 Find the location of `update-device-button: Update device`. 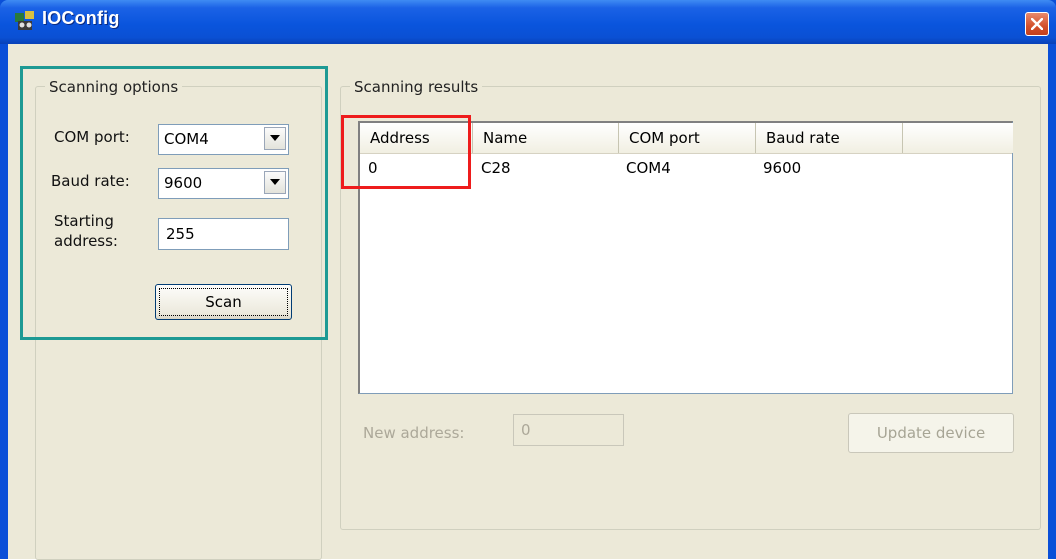

update-device-button: Update device is located at coordinates (931, 433).